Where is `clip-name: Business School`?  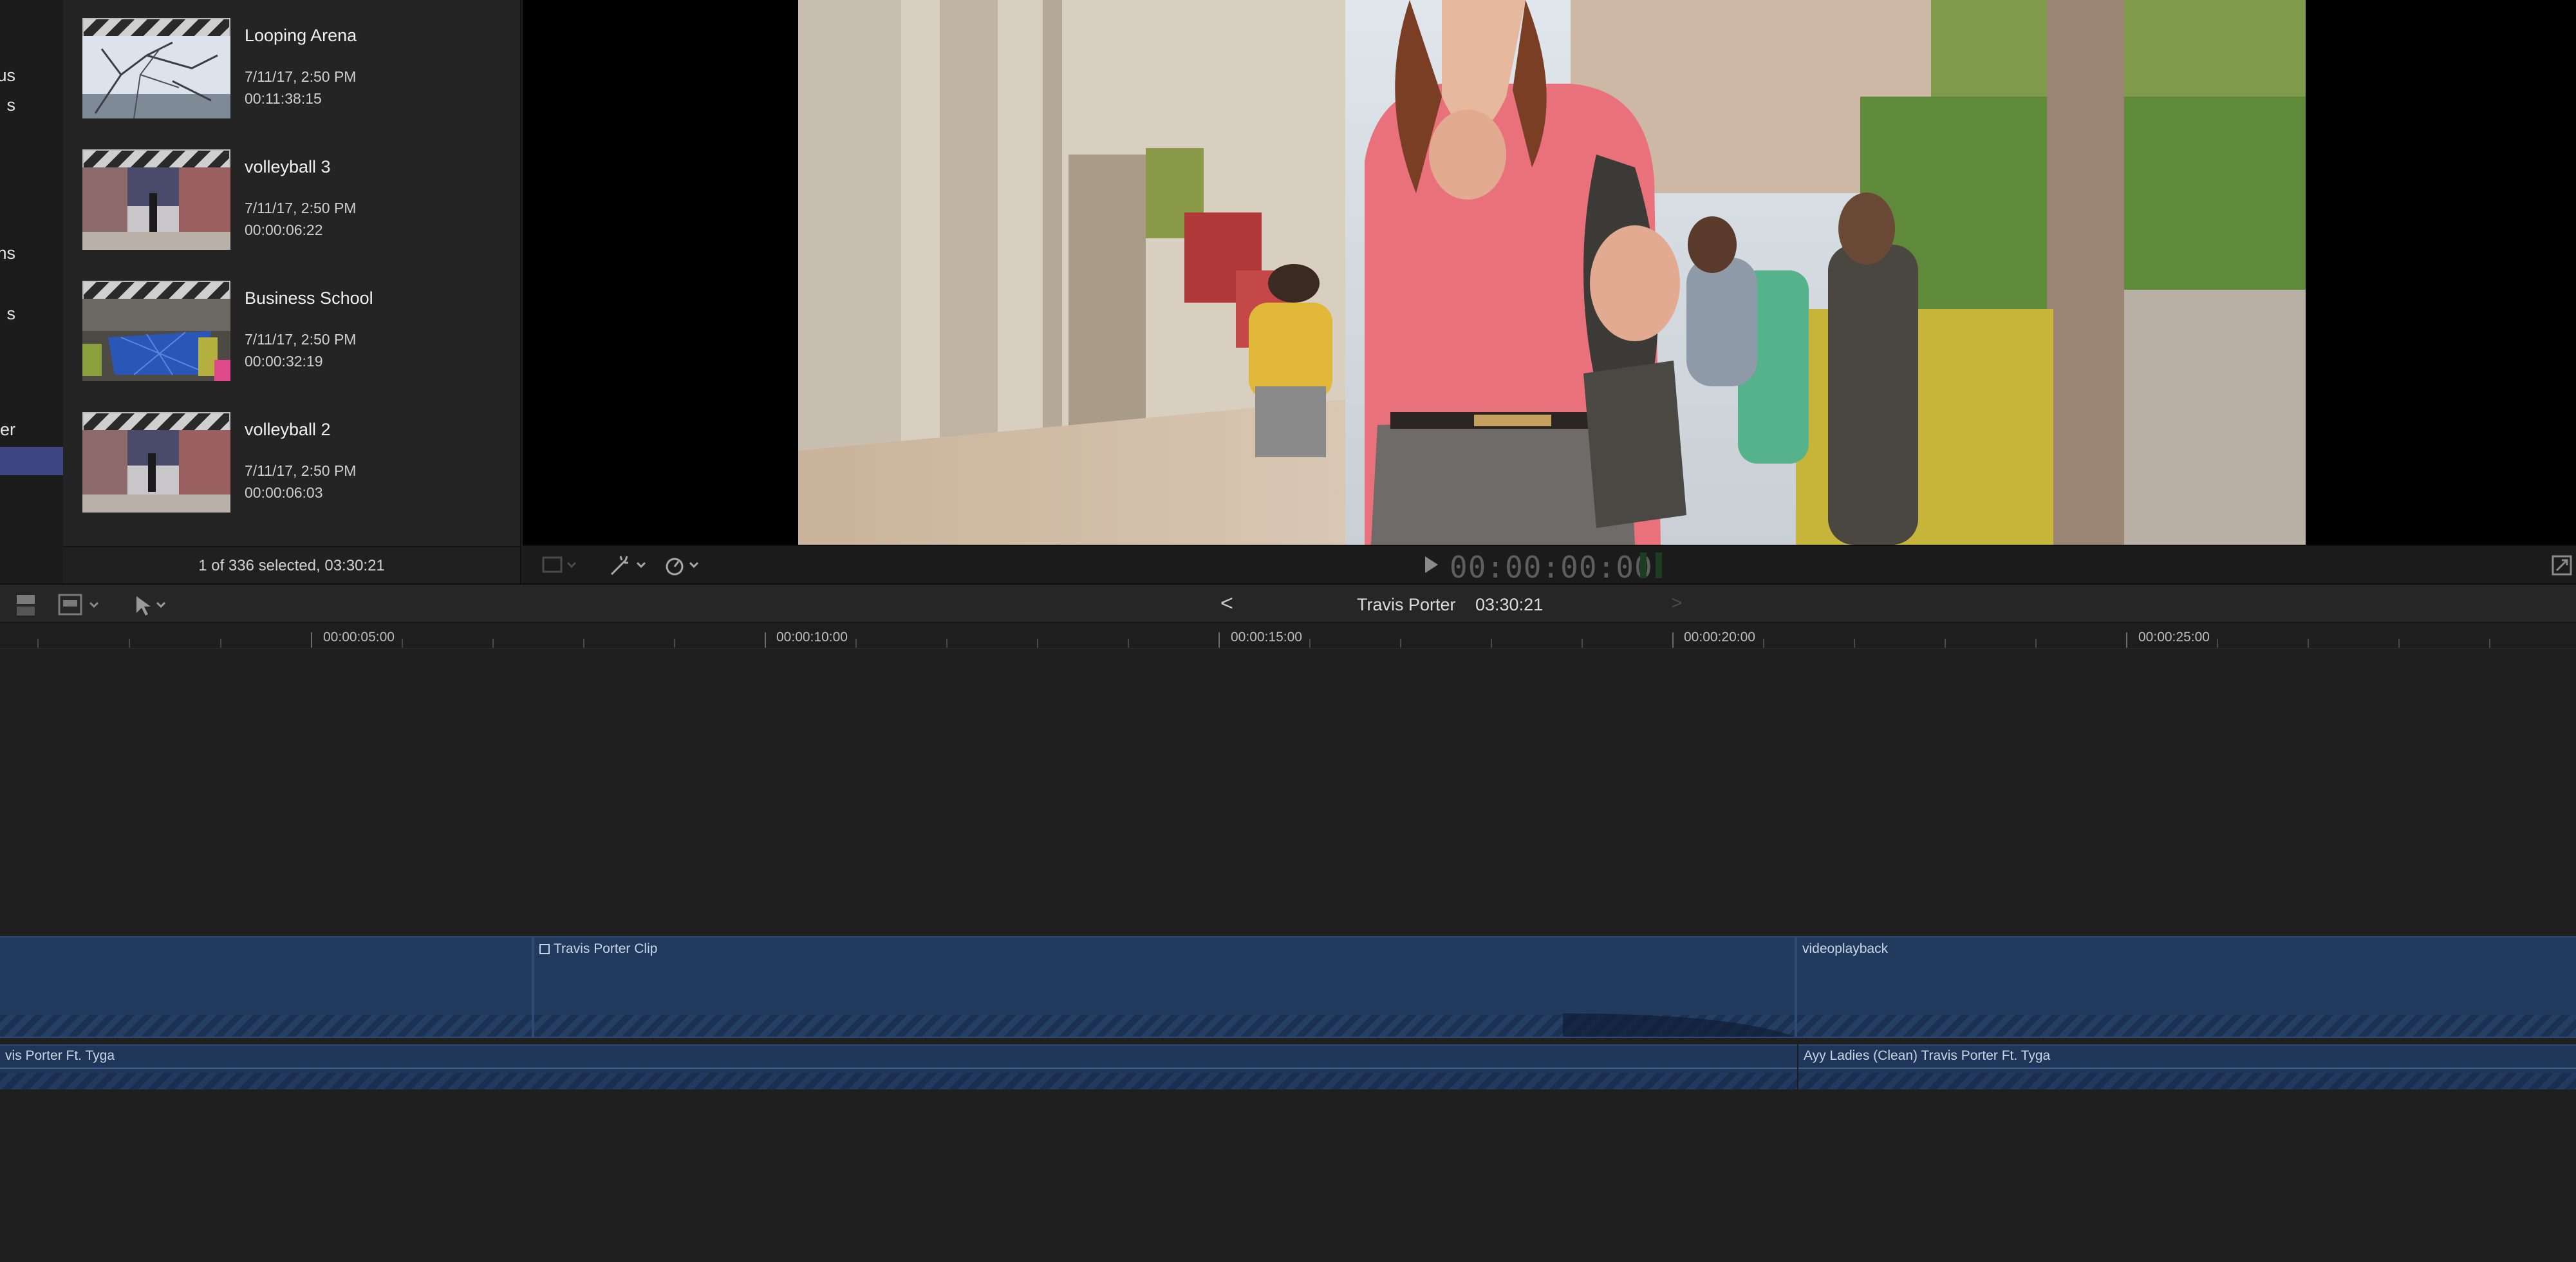 clip-name: Business School is located at coordinates (309, 298).